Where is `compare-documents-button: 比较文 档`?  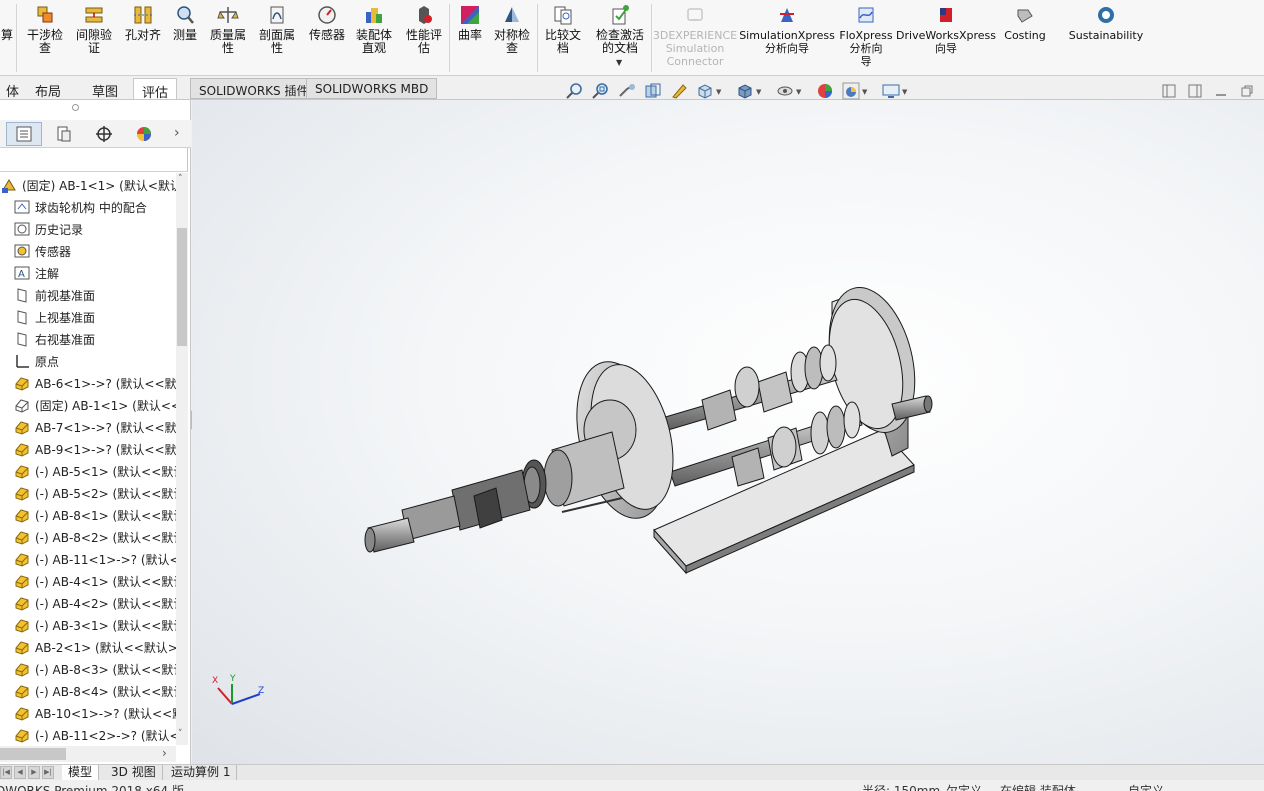
compare-documents-button: 比较文 档 is located at coordinates (563, 29).